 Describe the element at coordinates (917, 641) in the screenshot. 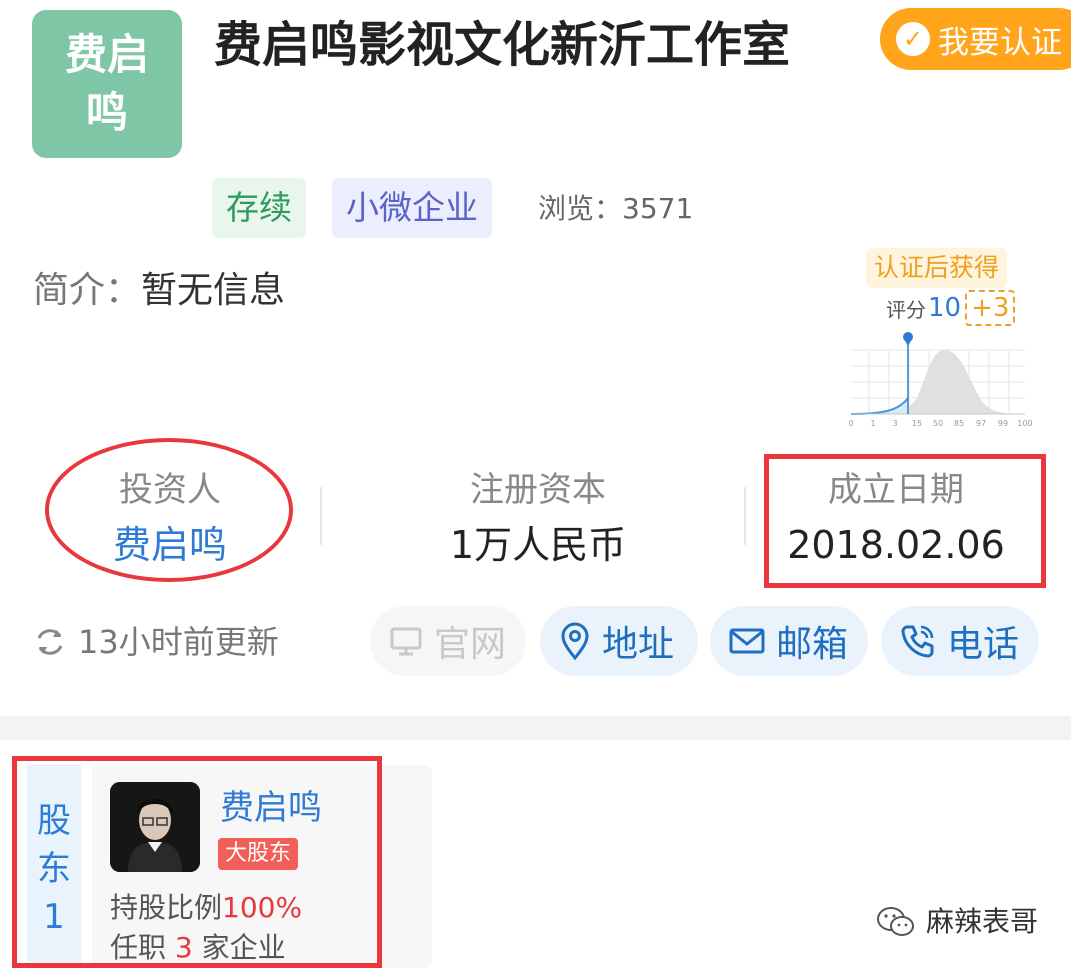

I see `phone-icon` at that location.